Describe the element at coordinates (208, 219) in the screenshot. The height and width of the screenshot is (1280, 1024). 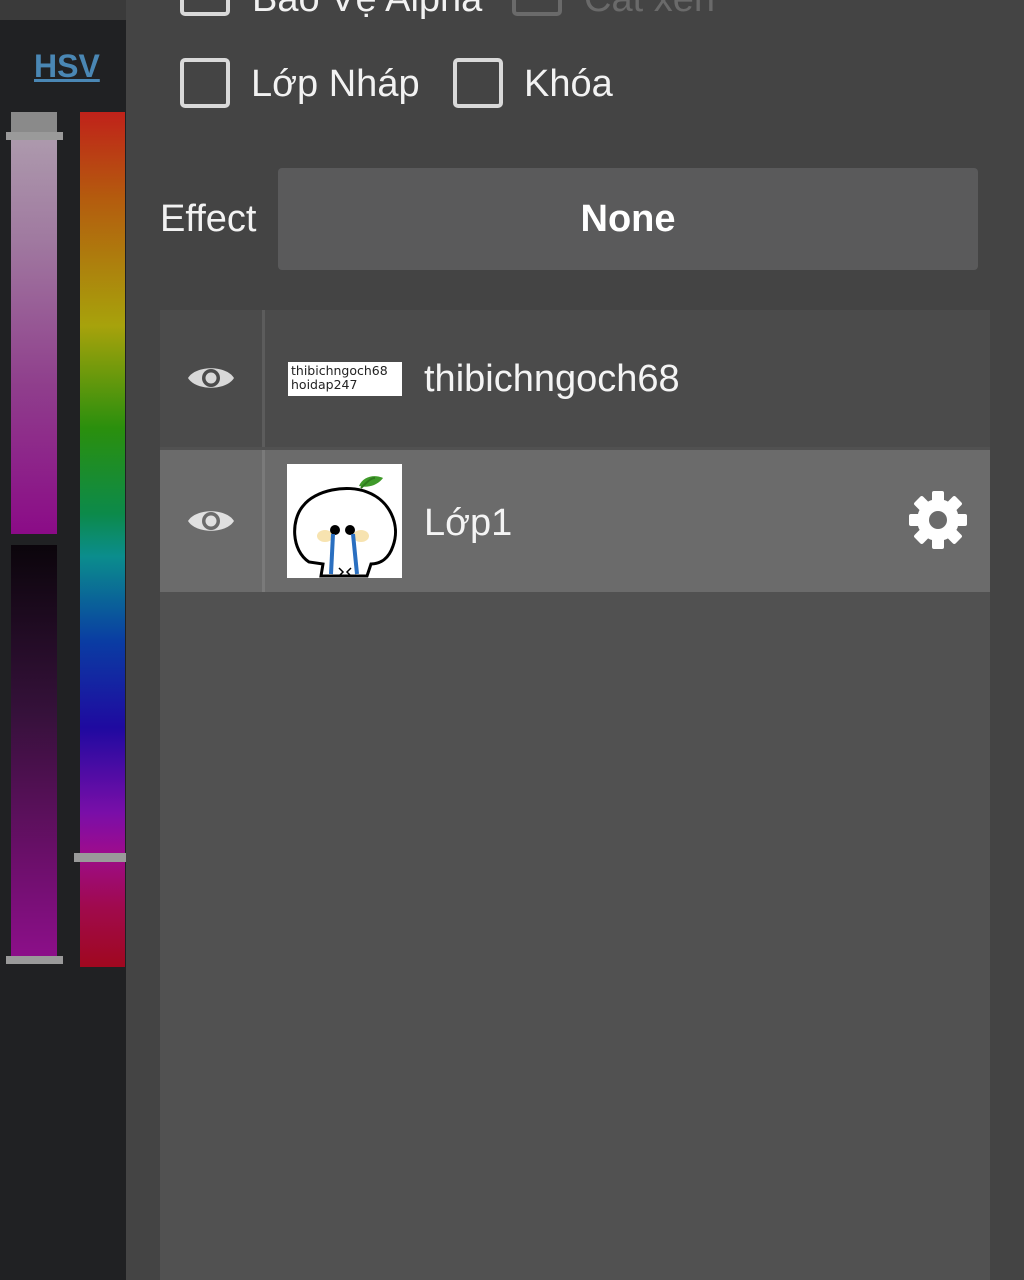
I see `effect-label: Effect` at that location.